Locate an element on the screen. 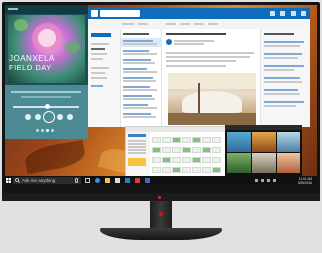  photos-window is located at coordinates (263, 150).